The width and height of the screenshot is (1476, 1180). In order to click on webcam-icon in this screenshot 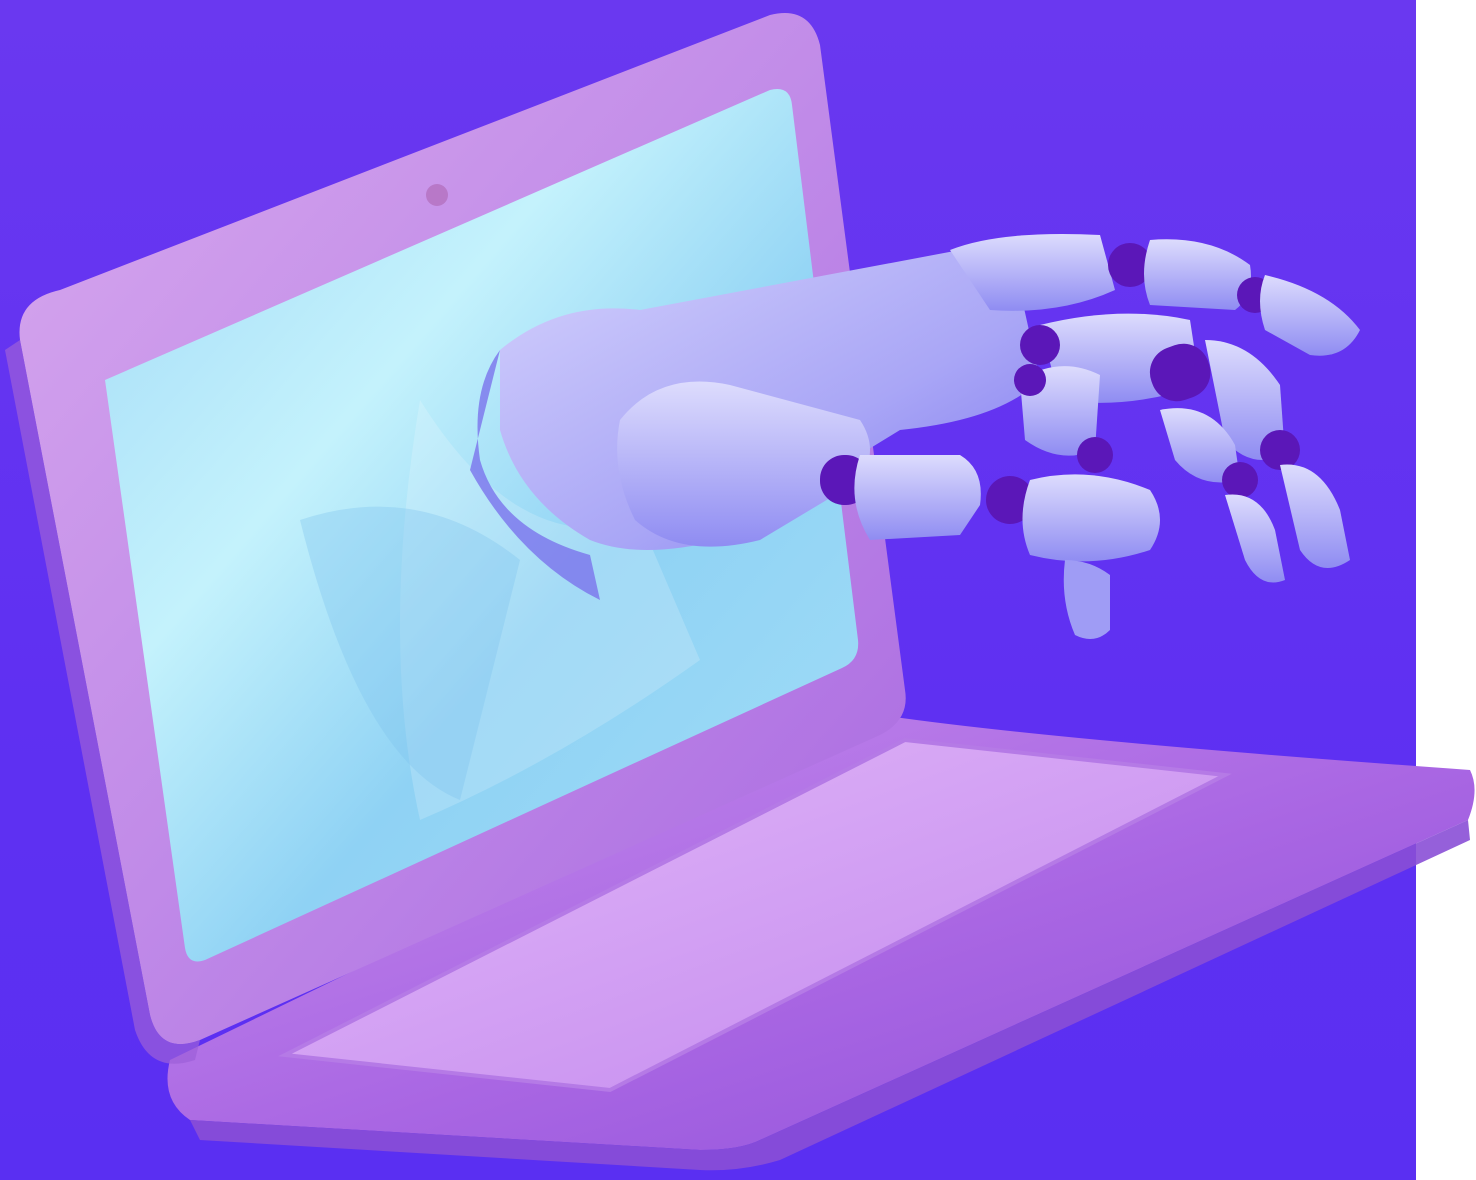, I will do `click(437, 195)`.